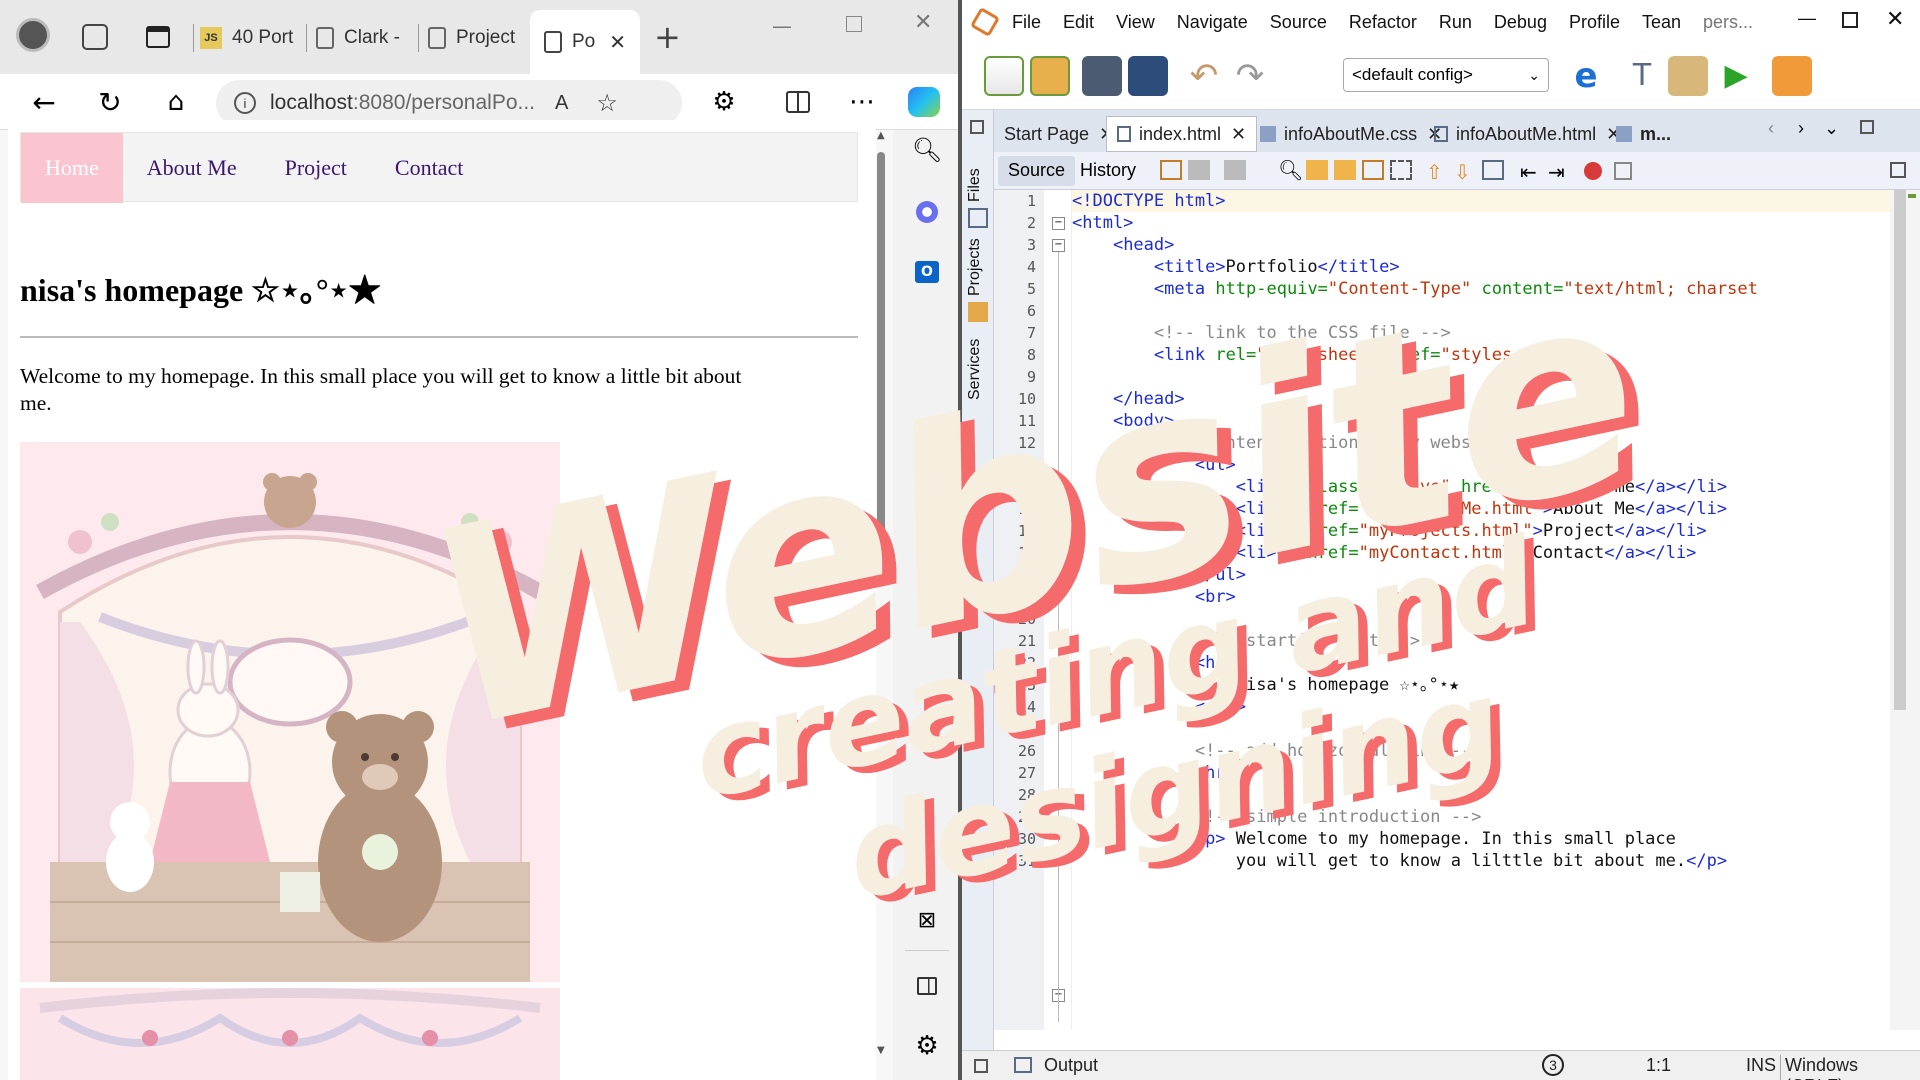  What do you see at coordinates (724, 102) in the screenshot?
I see `extensions-icon: ⚙` at bounding box center [724, 102].